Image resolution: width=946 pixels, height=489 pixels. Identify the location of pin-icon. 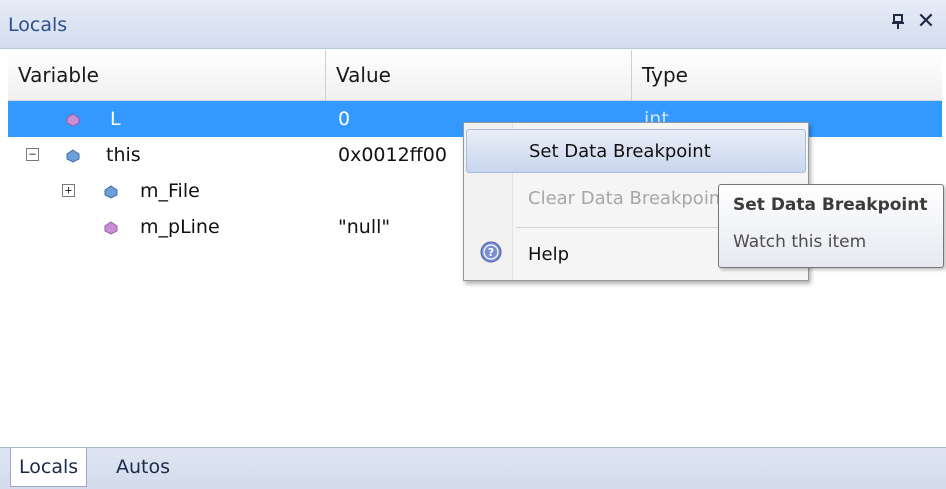
(898, 22).